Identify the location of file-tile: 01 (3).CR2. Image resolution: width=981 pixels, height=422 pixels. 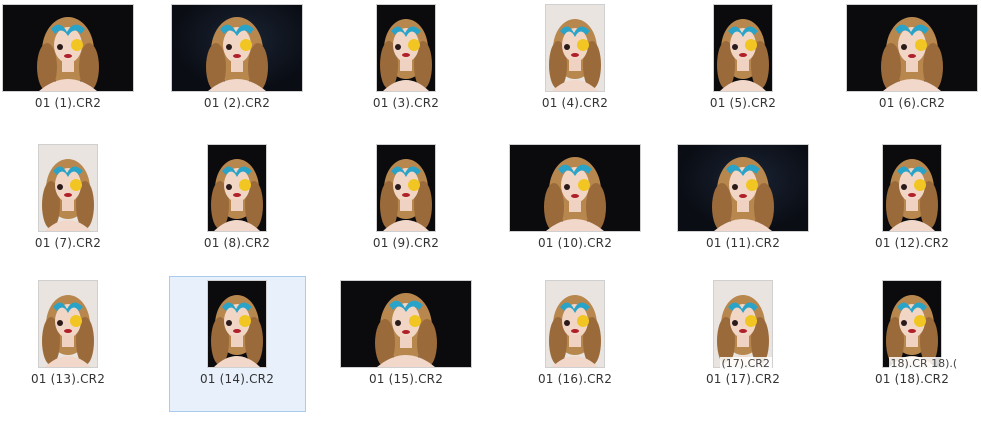
(406, 68).